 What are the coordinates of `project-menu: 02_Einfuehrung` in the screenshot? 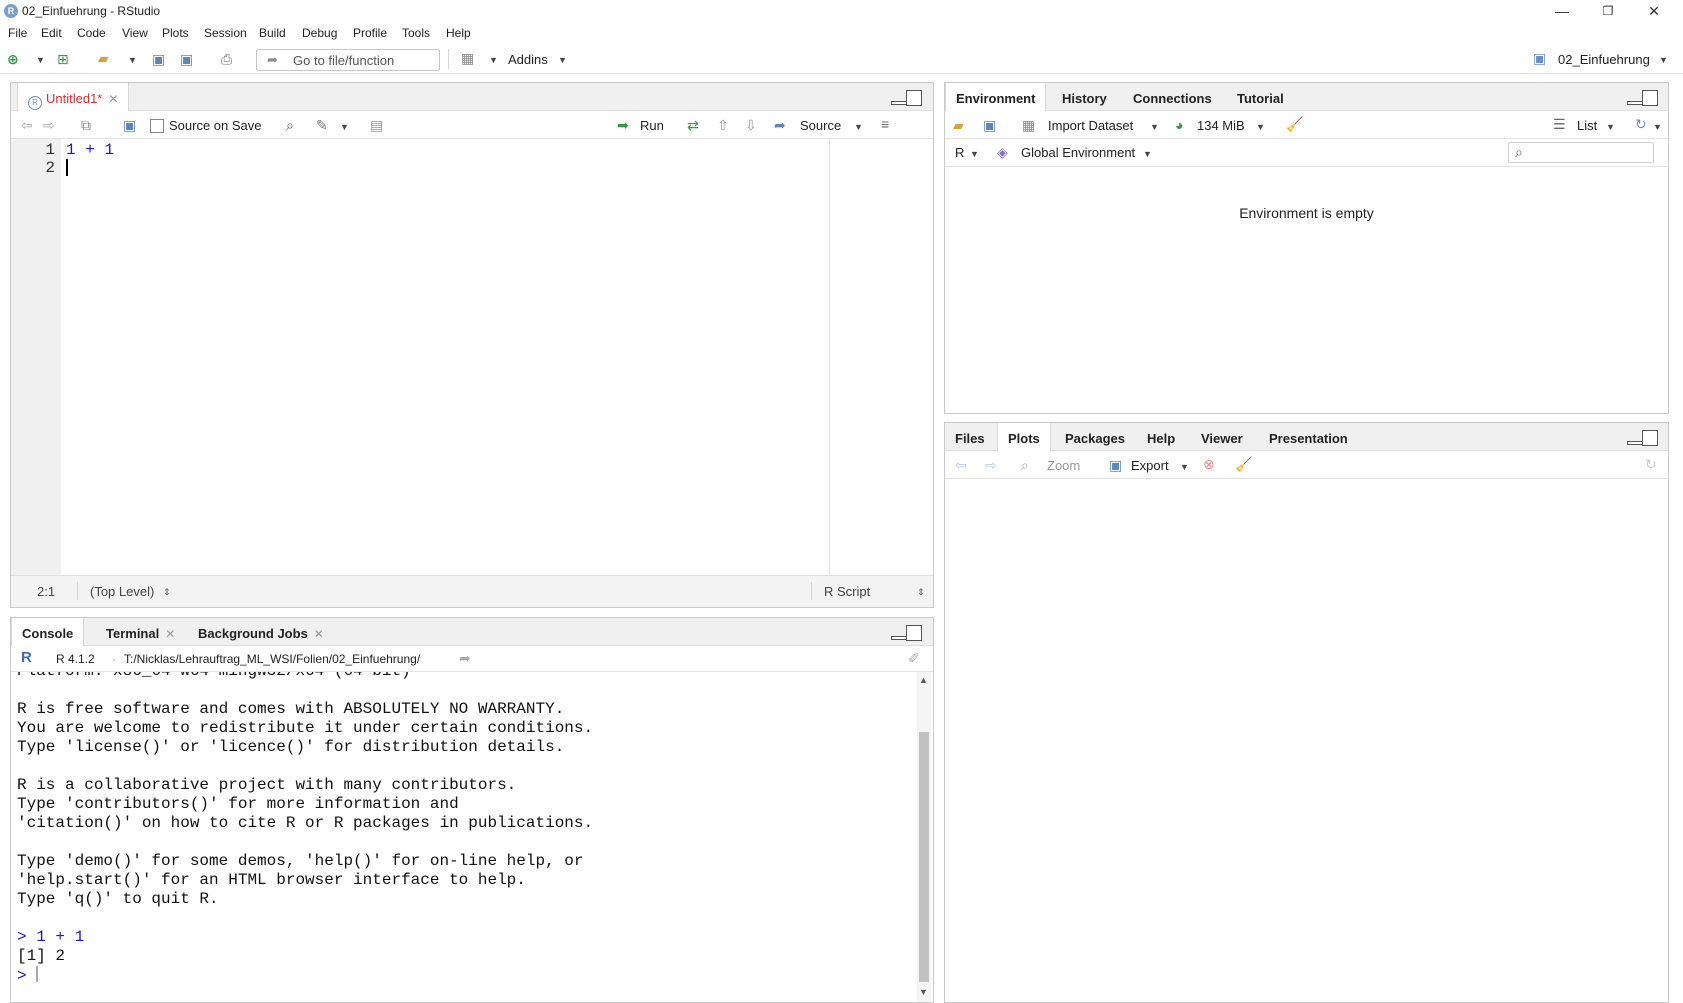 It's located at (1604, 59).